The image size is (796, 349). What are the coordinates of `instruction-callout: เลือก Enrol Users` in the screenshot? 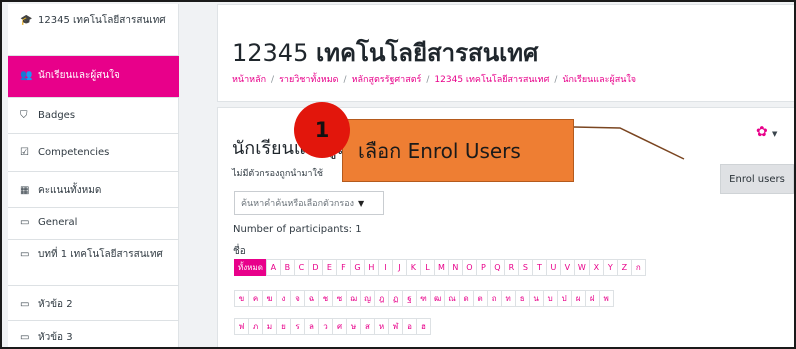 It's located at (458, 150).